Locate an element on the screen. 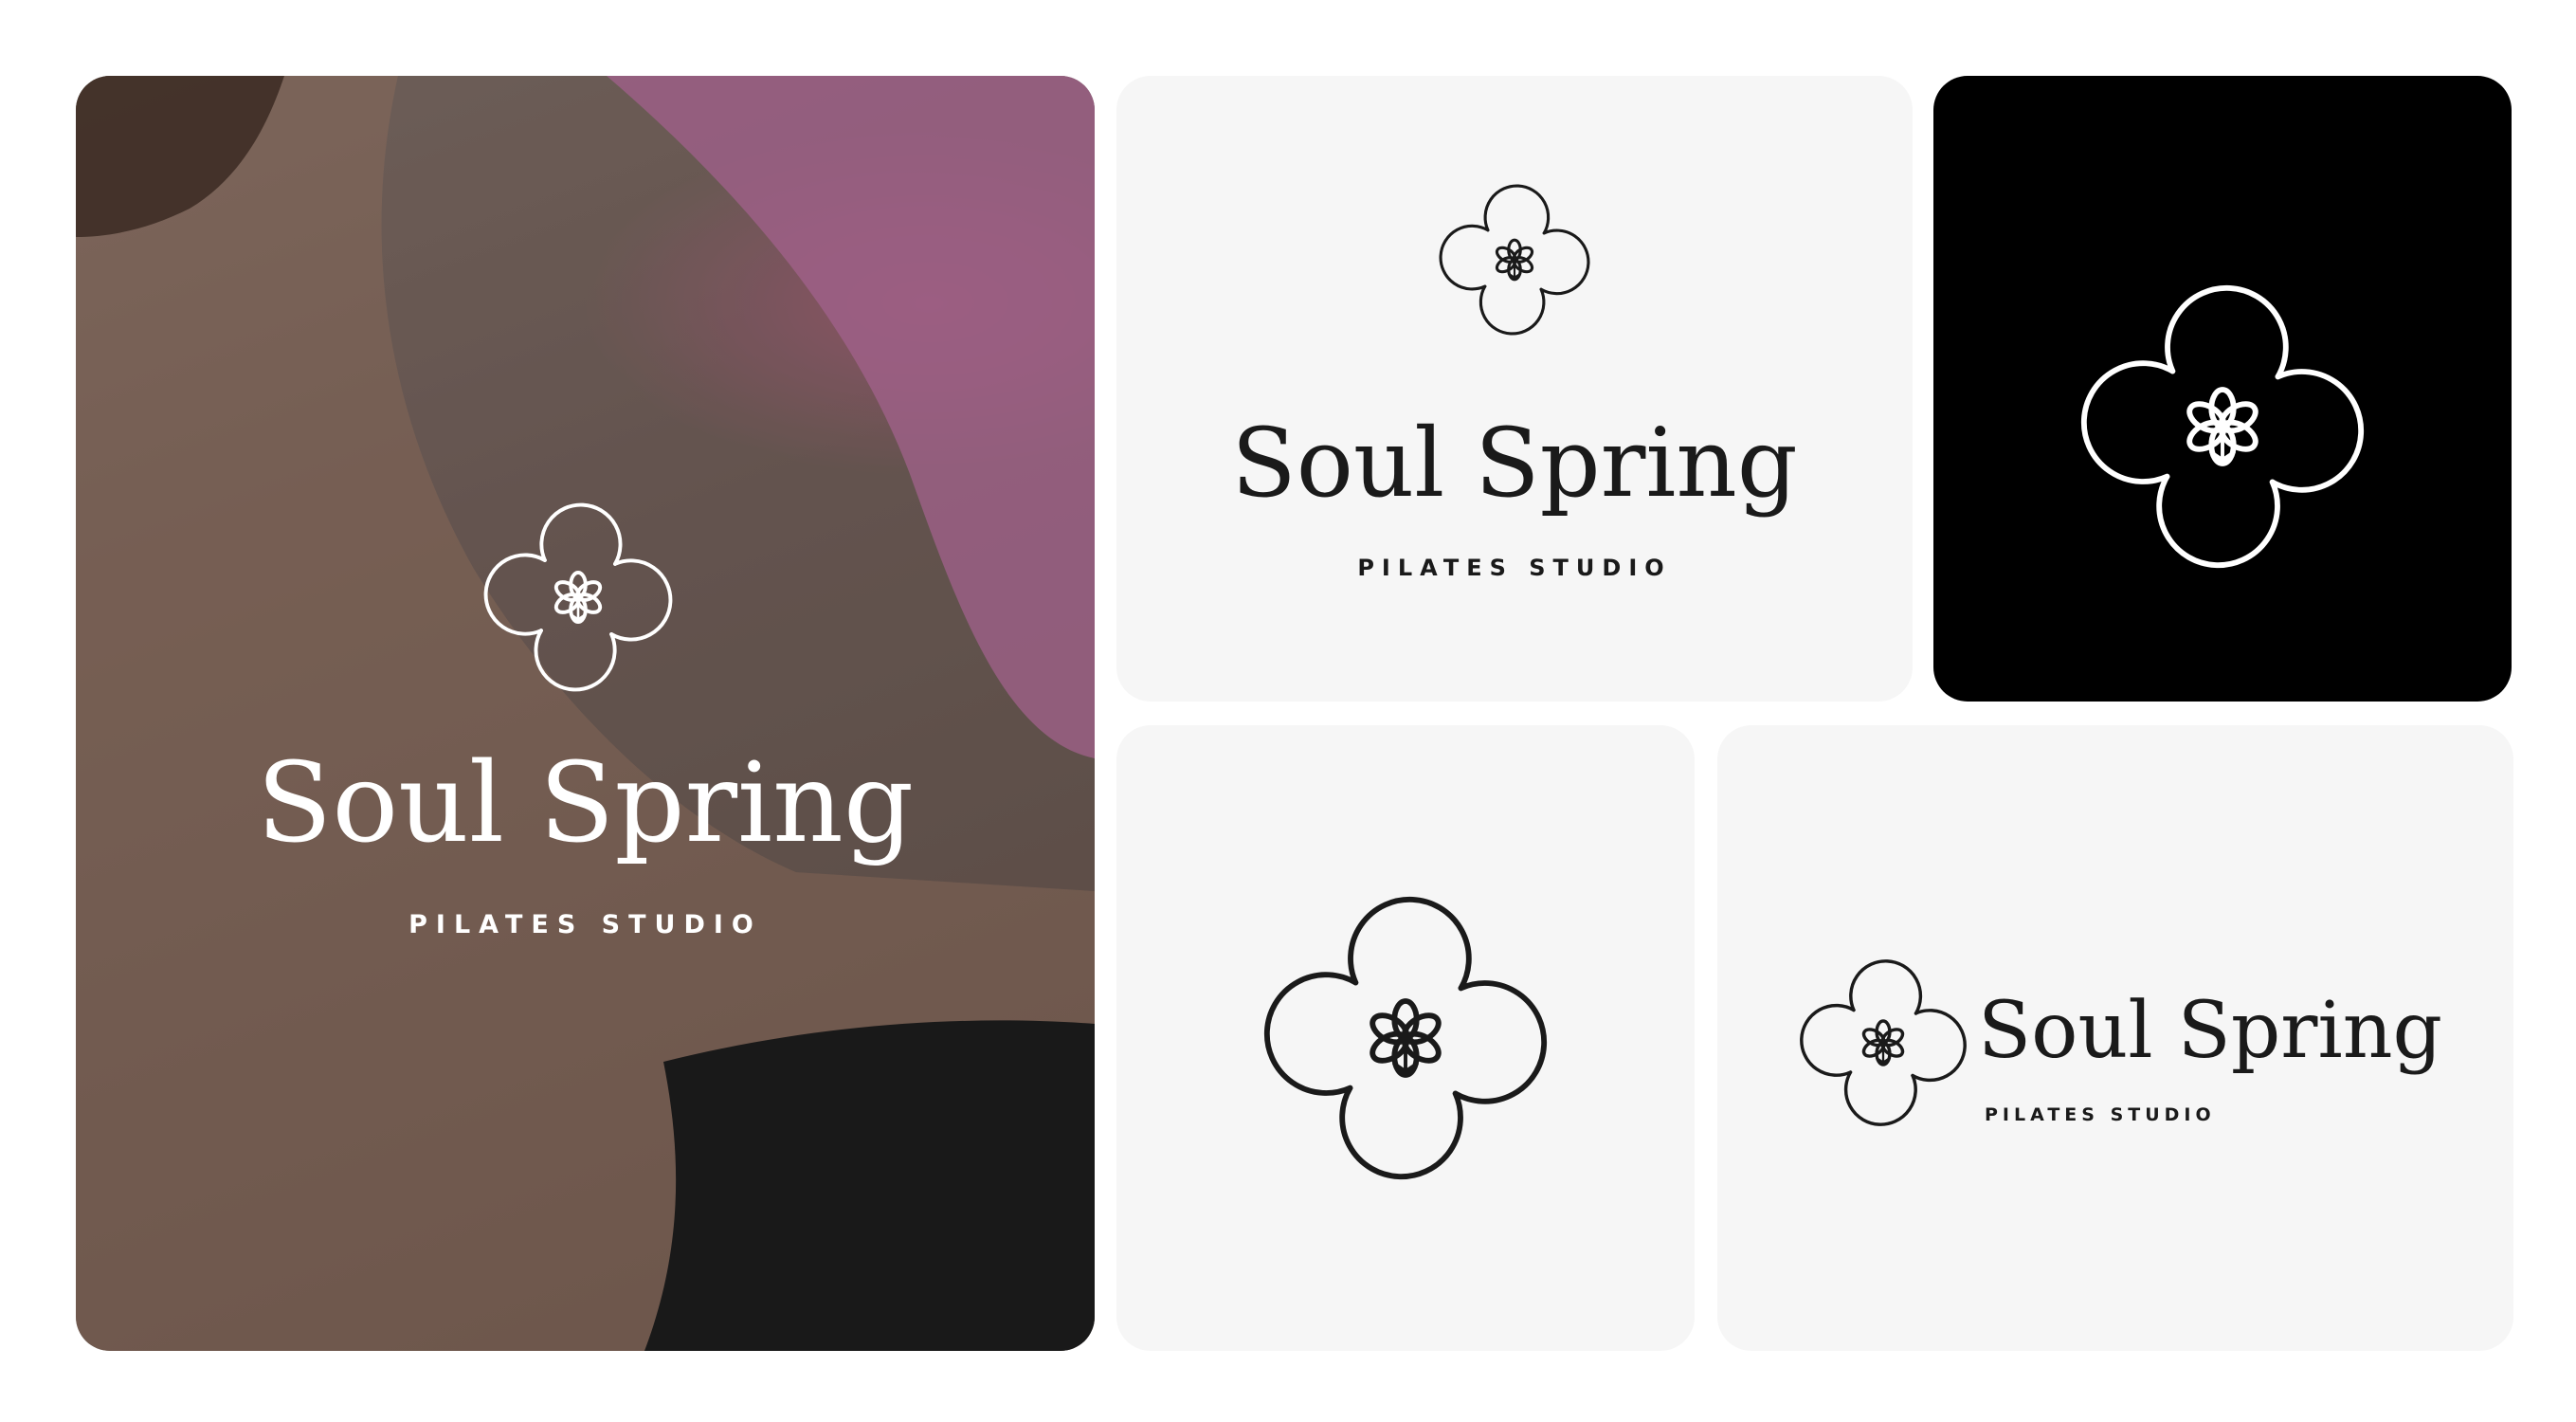 The height and width of the screenshot is (1422, 2576). stacked-logo-card: Soul Spring PILATES STUDIO is located at coordinates (1514, 389).